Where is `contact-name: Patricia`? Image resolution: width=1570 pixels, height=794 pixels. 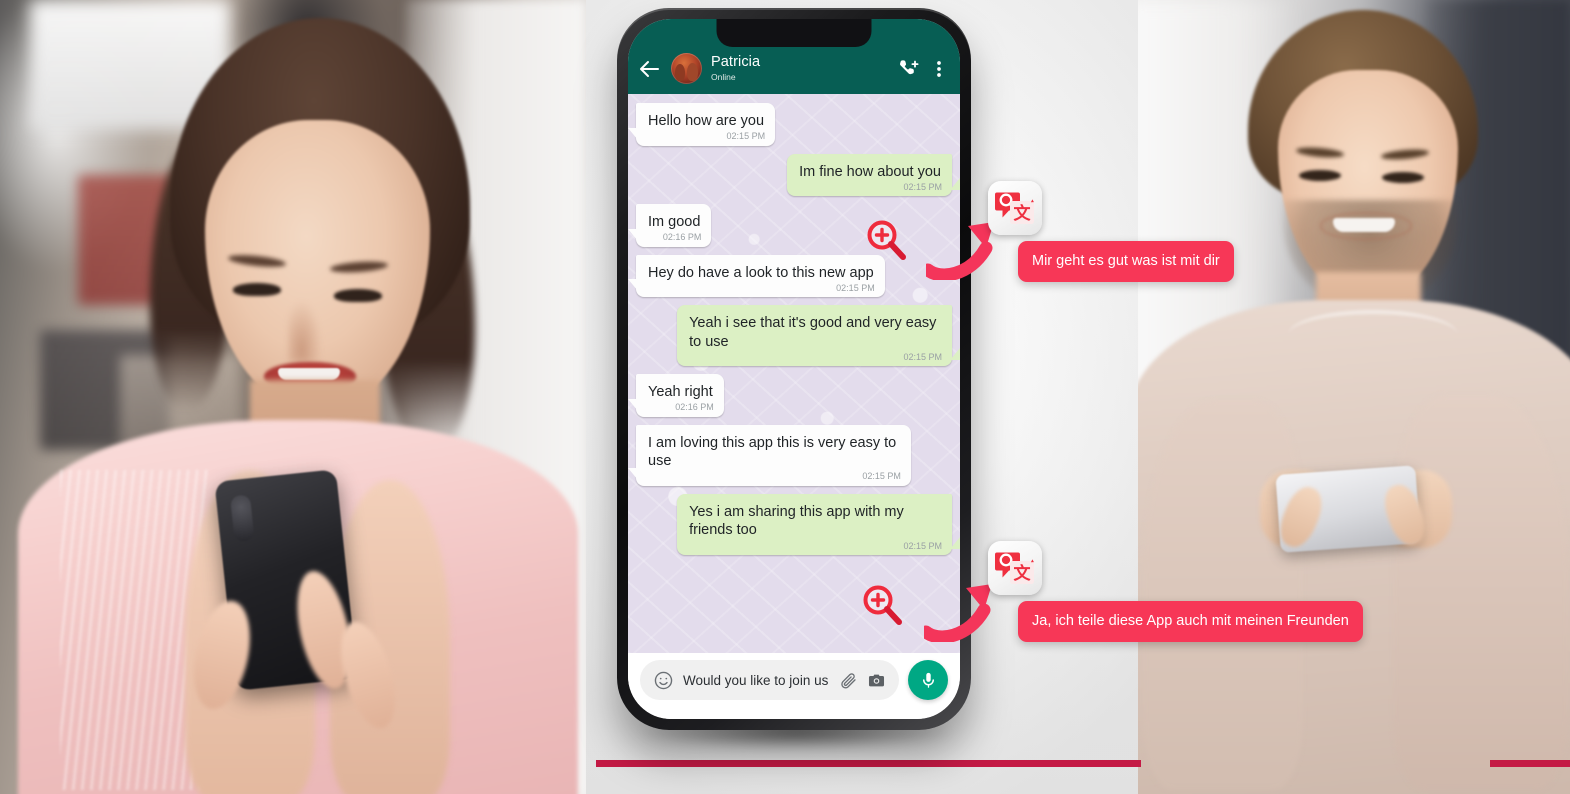
contact-name: Patricia is located at coordinates (736, 61).